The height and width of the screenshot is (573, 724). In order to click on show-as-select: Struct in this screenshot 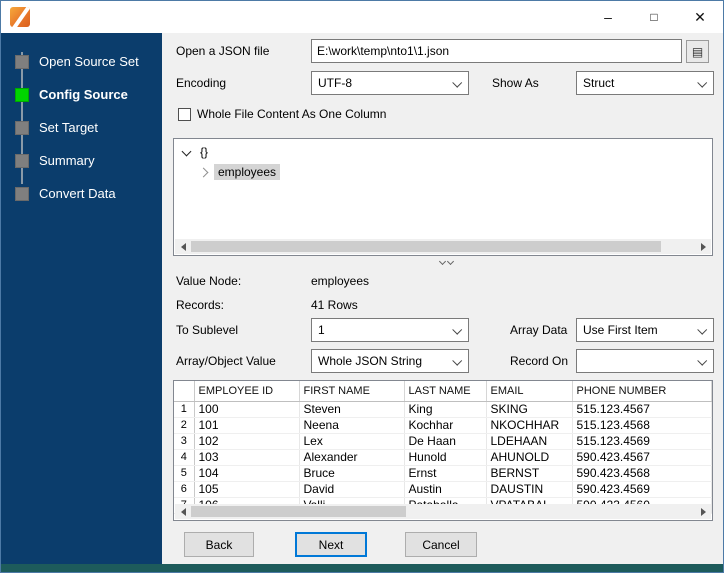, I will do `click(645, 83)`.